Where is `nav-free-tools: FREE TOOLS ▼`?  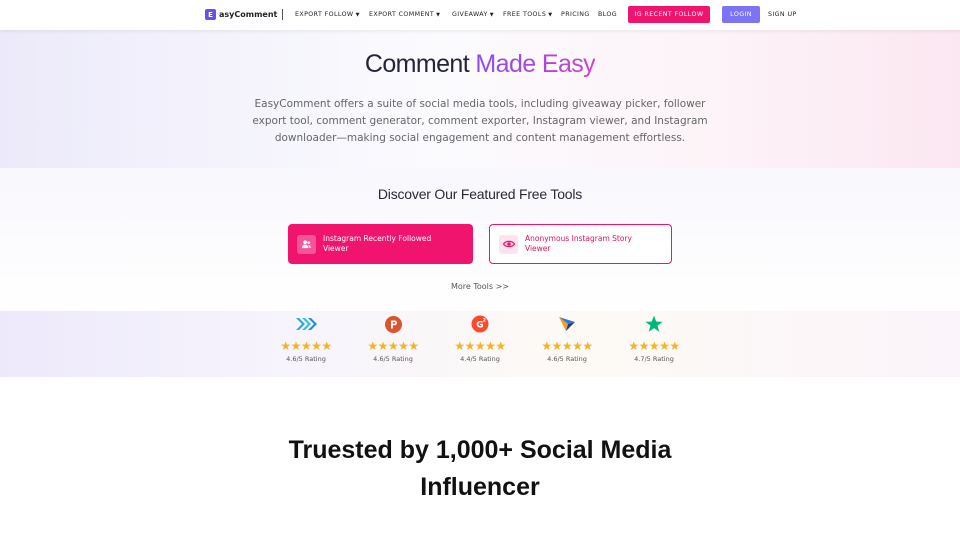
nav-free-tools: FREE TOOLS ▼ is located at coordinates (527, 14).